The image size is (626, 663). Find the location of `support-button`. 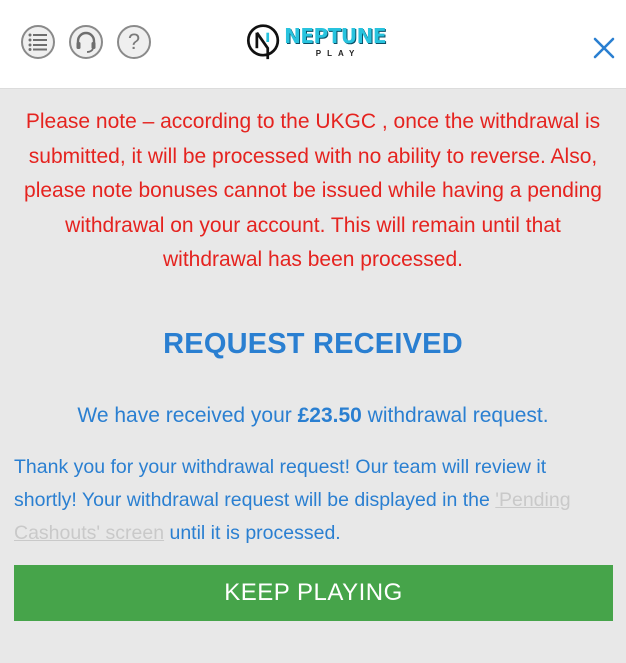

support-button is located at coordinates (86, 42).